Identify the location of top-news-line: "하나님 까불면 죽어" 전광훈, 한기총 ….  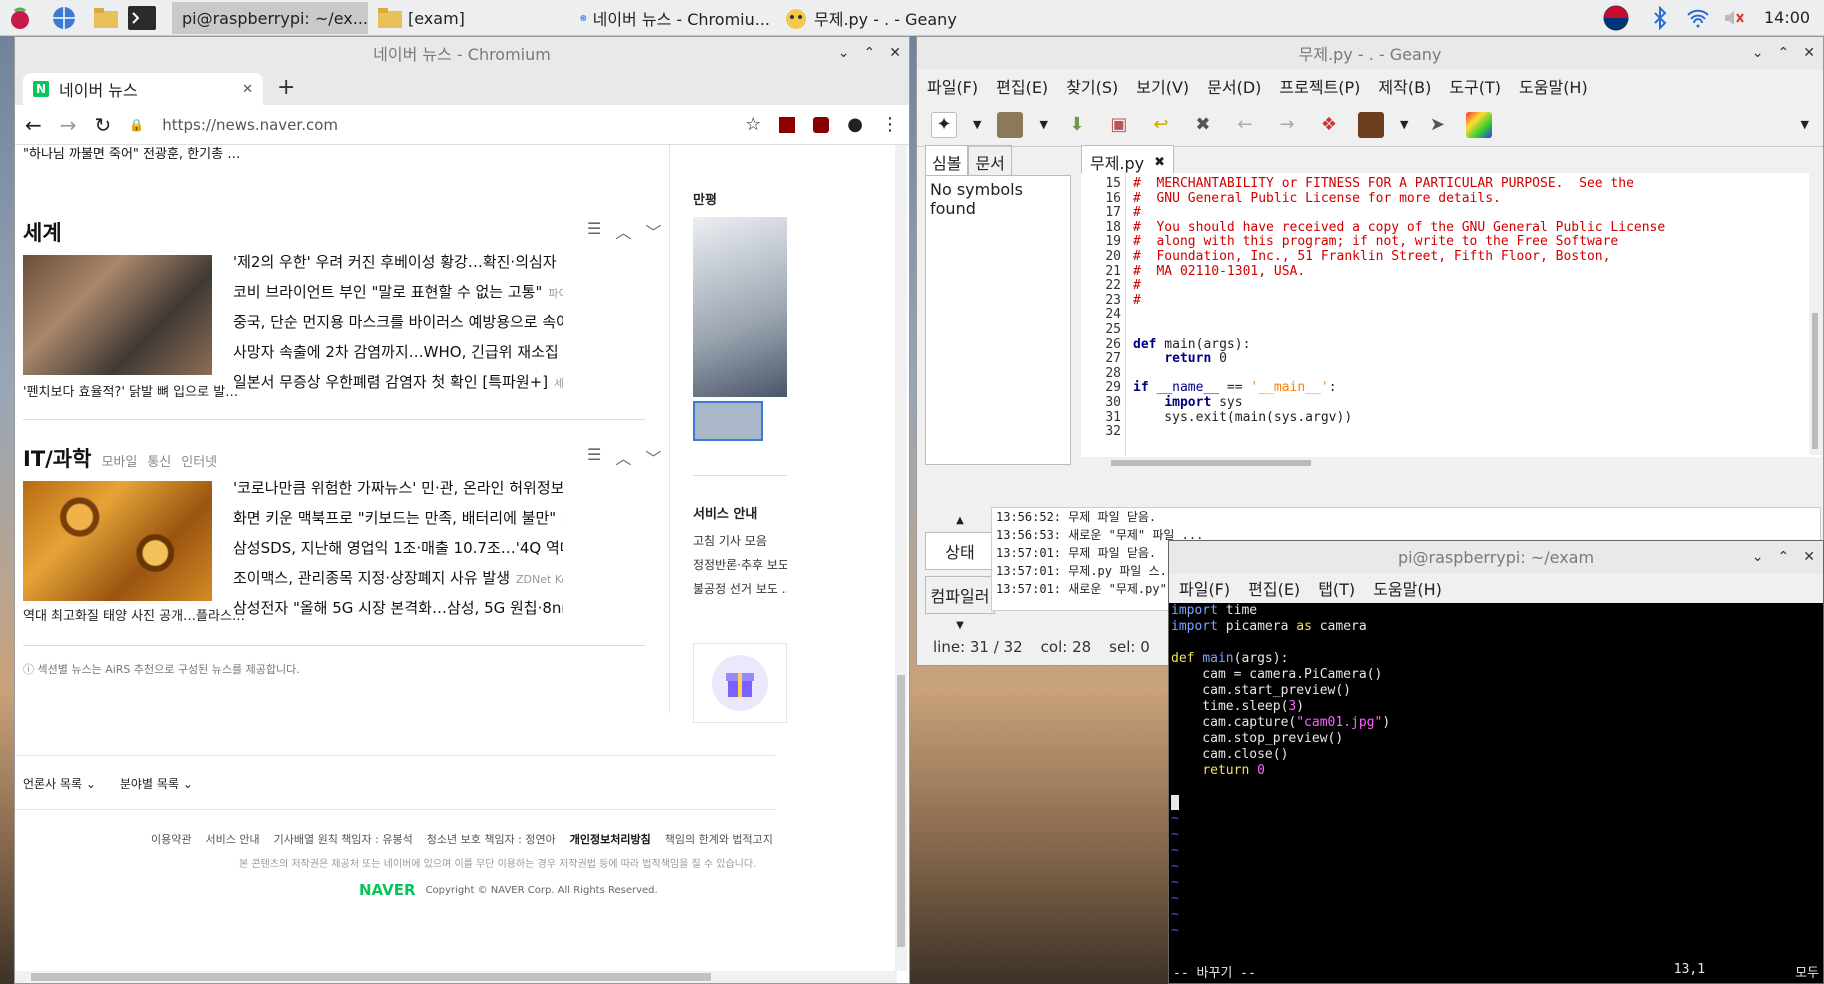
(131, 155).